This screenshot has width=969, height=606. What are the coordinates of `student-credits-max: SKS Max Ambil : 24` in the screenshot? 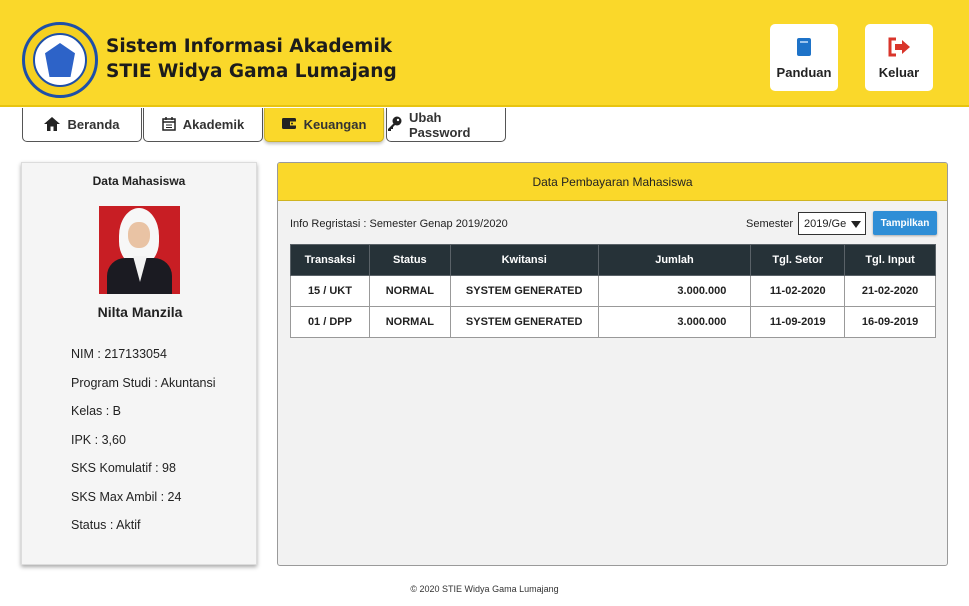 It's located at (126, 496).